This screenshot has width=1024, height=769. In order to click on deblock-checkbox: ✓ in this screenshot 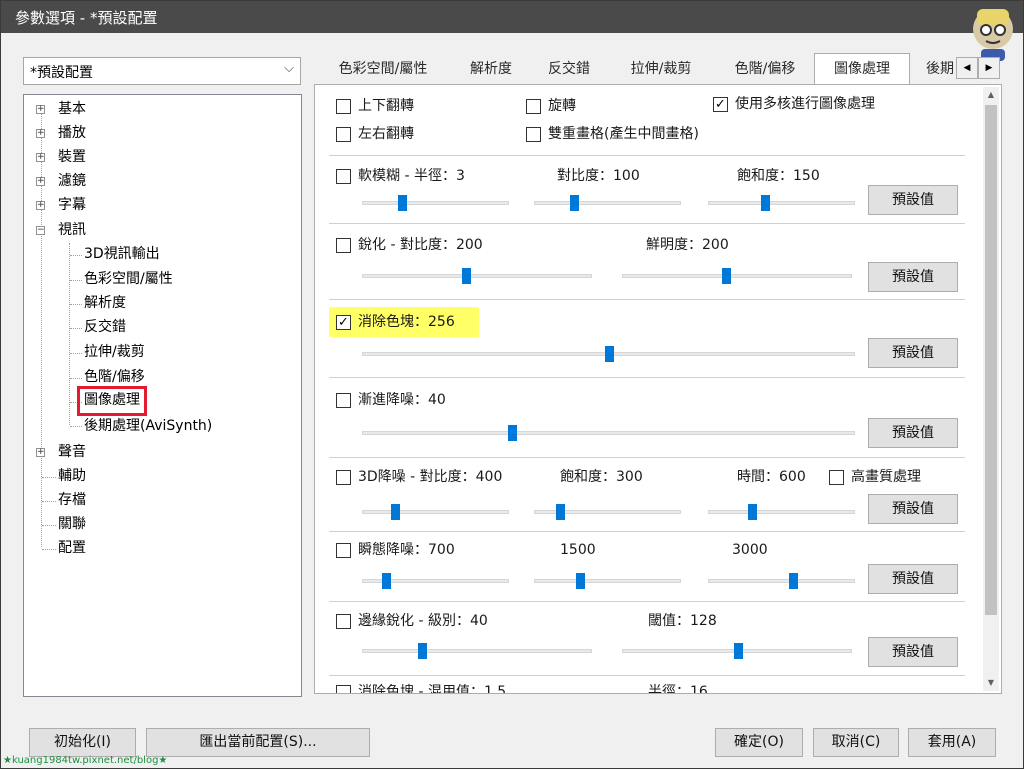, I will do `click(343, 322)`.